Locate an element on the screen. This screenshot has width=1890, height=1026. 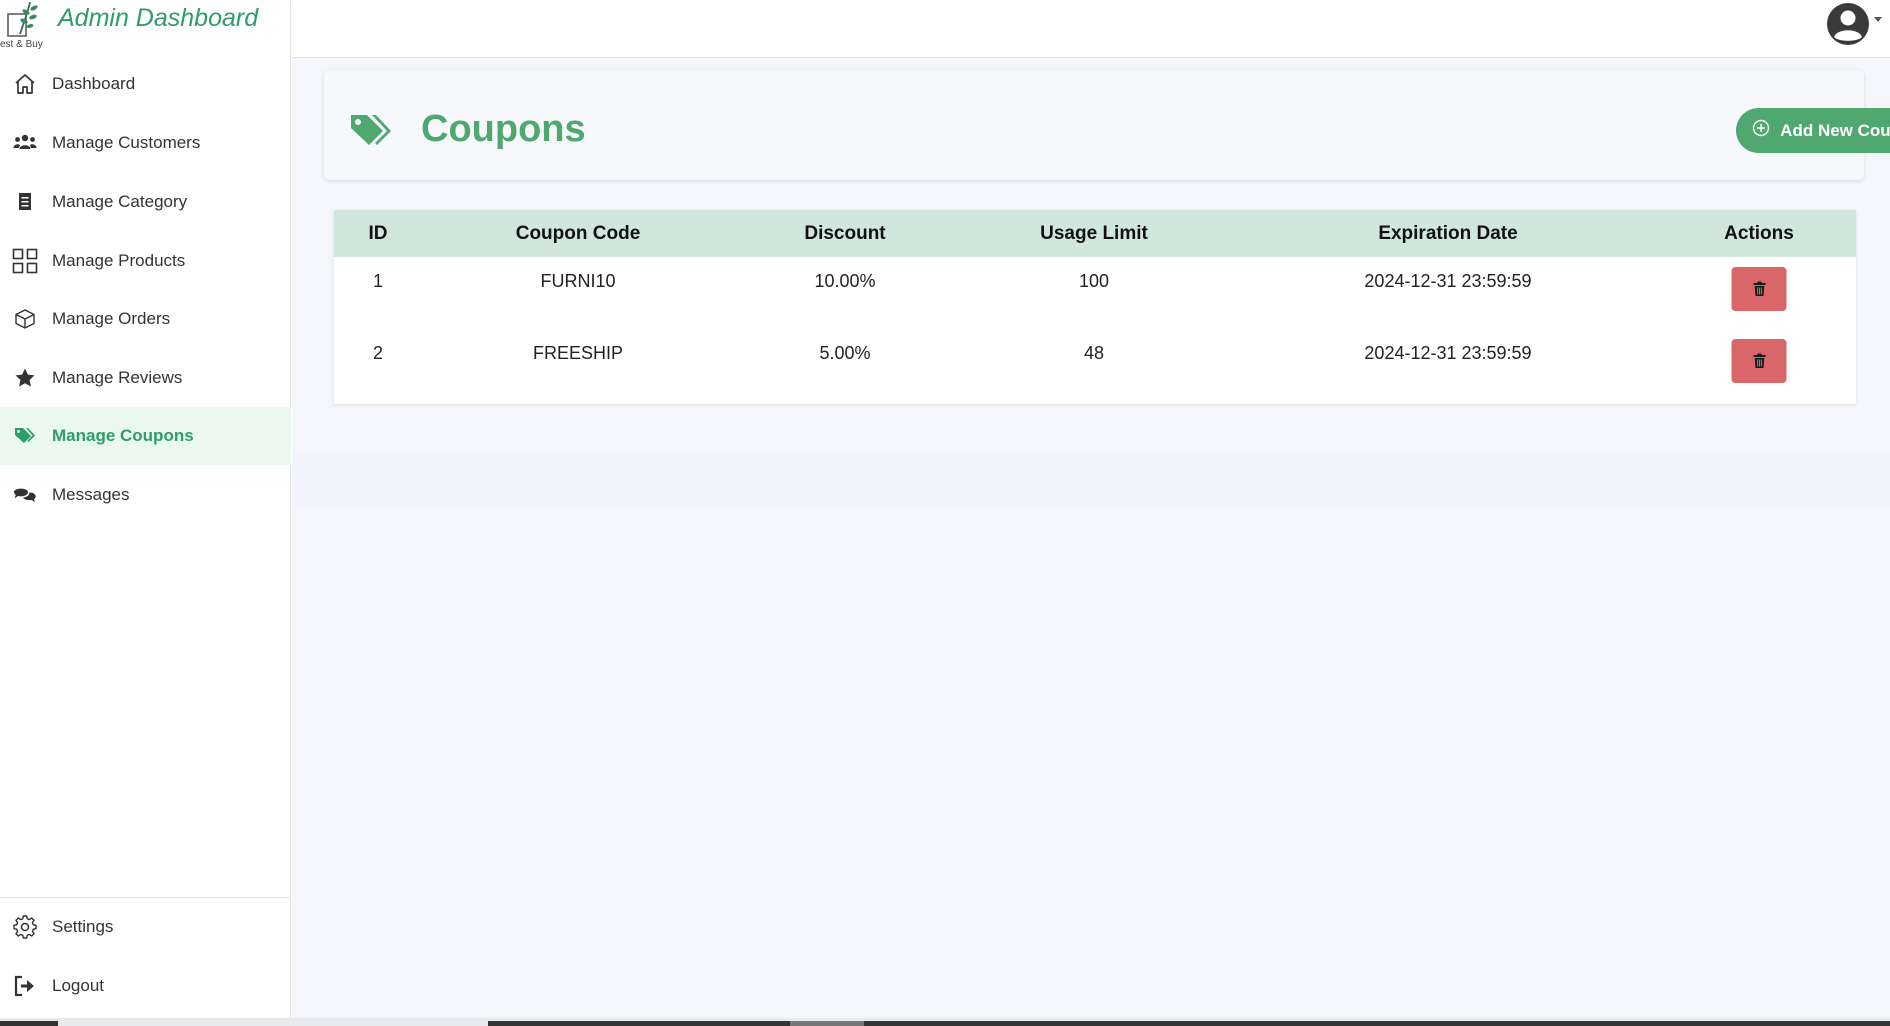
page-title: Coupons is located at coordinates (503, 129).